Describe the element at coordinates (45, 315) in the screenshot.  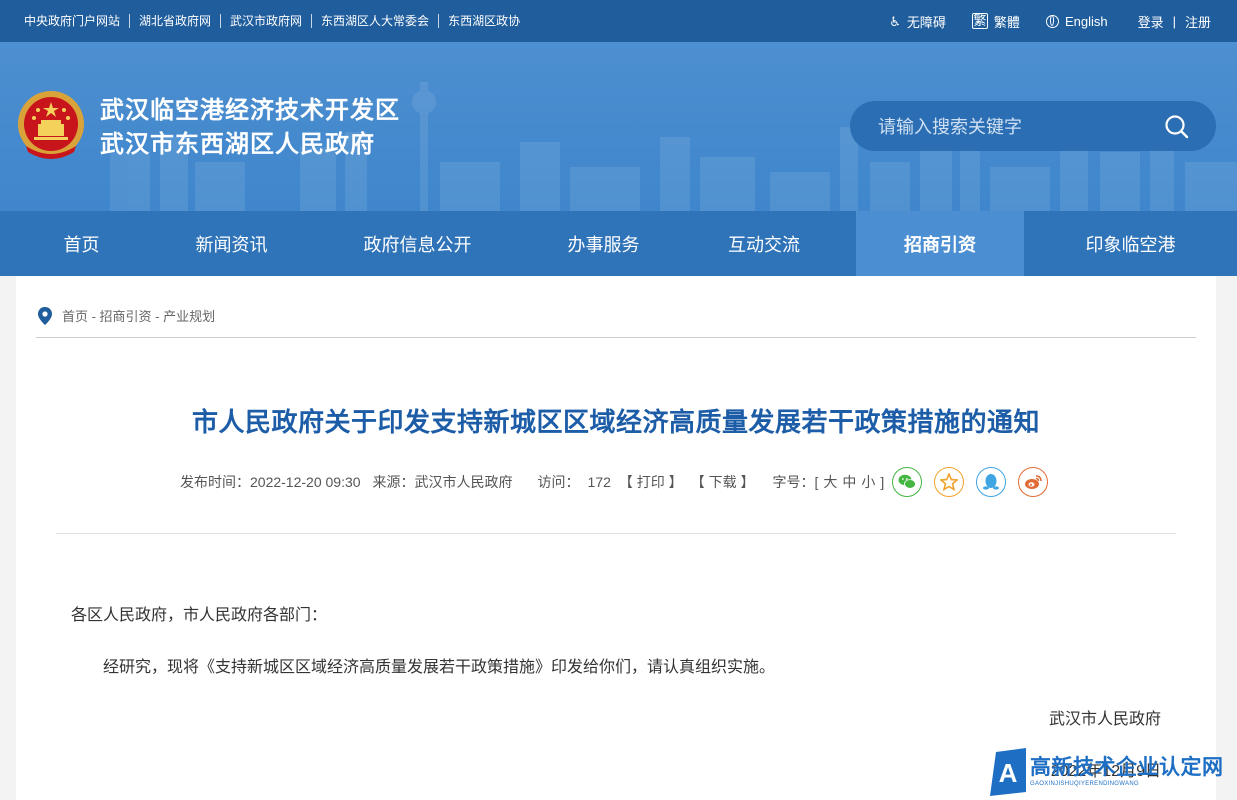
I see `location-pin-icon` at that location.